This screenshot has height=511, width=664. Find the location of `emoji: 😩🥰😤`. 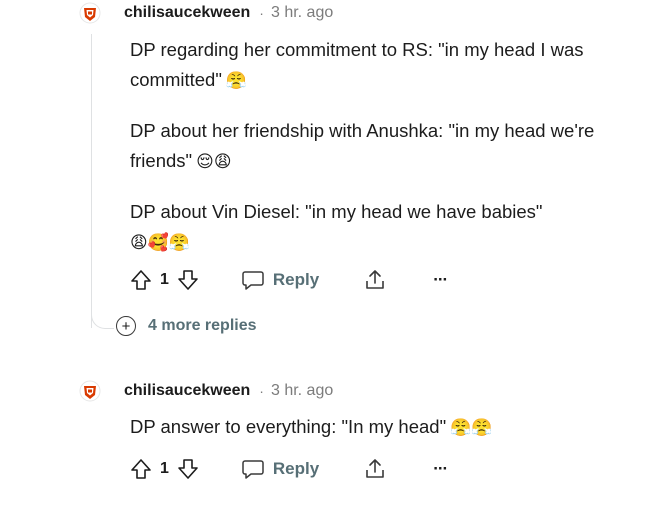

emoji: 😩🥰😤 is located at coordinates (160, 243).